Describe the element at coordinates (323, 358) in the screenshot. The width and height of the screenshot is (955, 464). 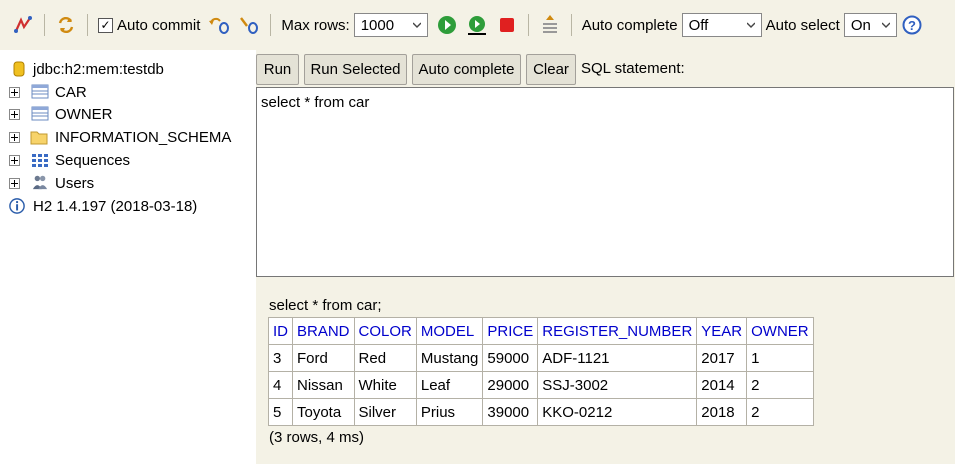
I see `table-cell: Ford` at that location.